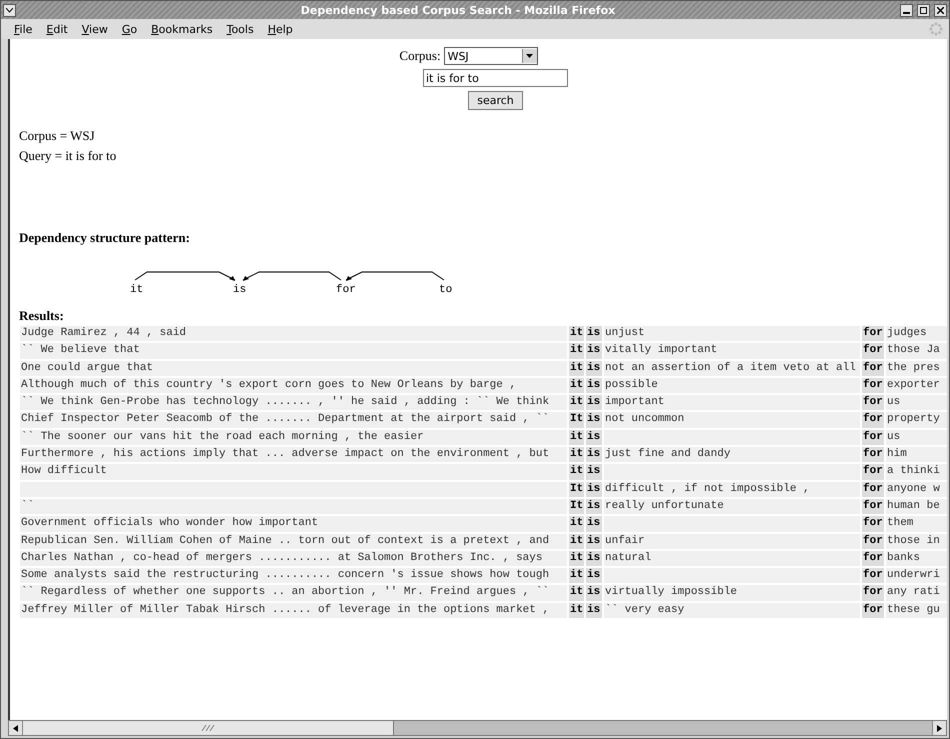  Describe the element at coordinates (239, 290) in the screenshot. I see `pattern-word: is` at that location.